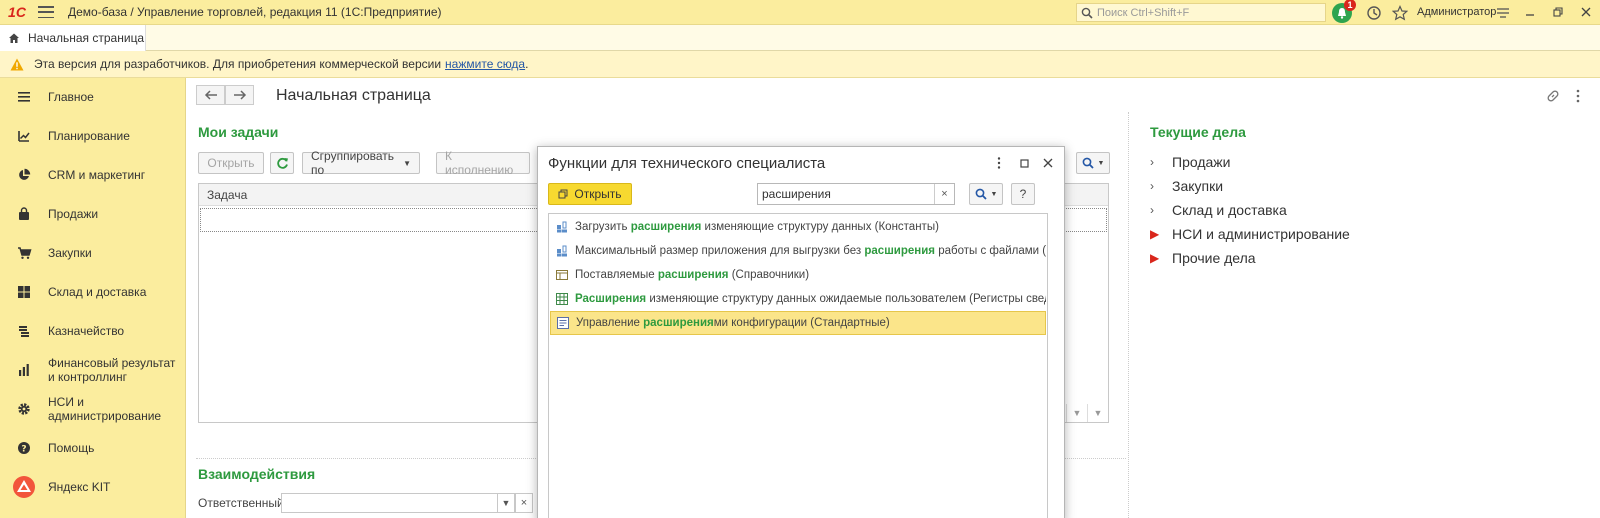  I want to click on page-title: Начальная страница, so click(353, 95).